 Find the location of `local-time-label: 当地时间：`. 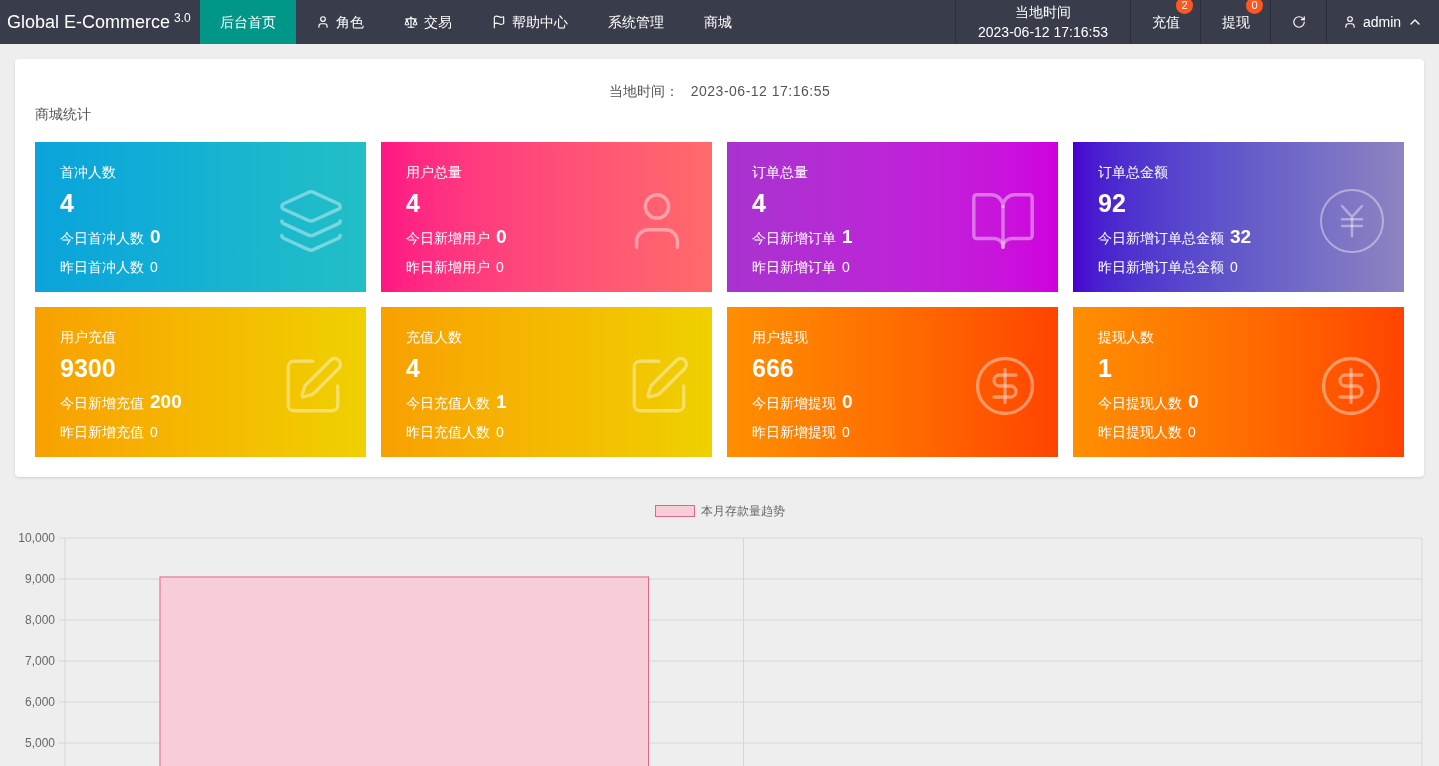

local-time-label: 当地时间： is located at coordinates (643, 91).